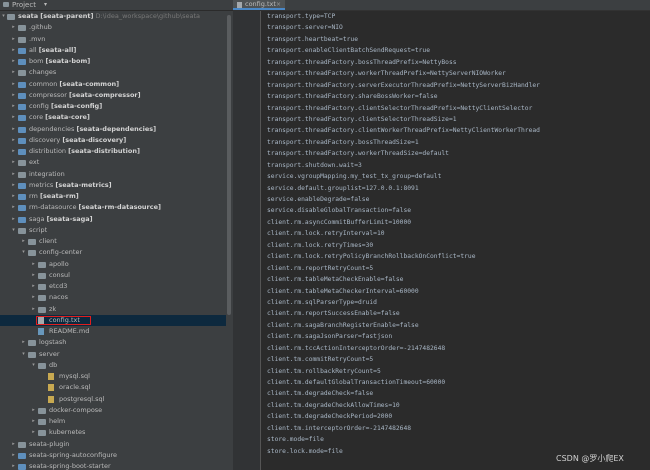 The height and width of the screenshot is (470, 650). I want to click on tree-item: ▸ seata-spring-autoconfigure, so click(113, 455).